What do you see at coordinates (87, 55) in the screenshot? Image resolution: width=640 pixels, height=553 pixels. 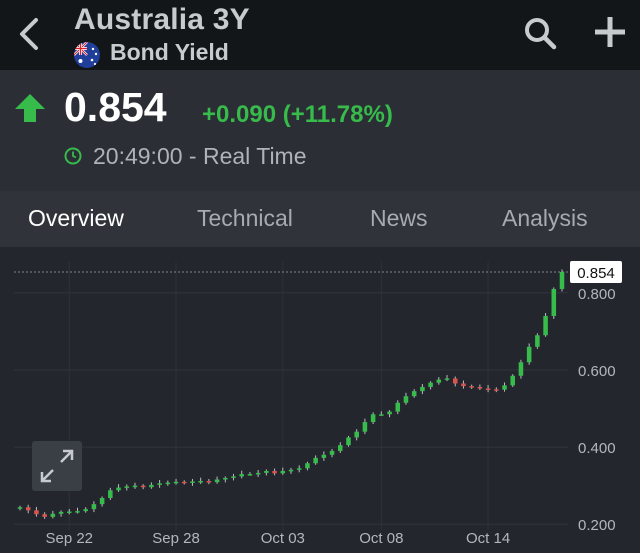 I see `australia-flag-icon` at bounding box center [87, 55].